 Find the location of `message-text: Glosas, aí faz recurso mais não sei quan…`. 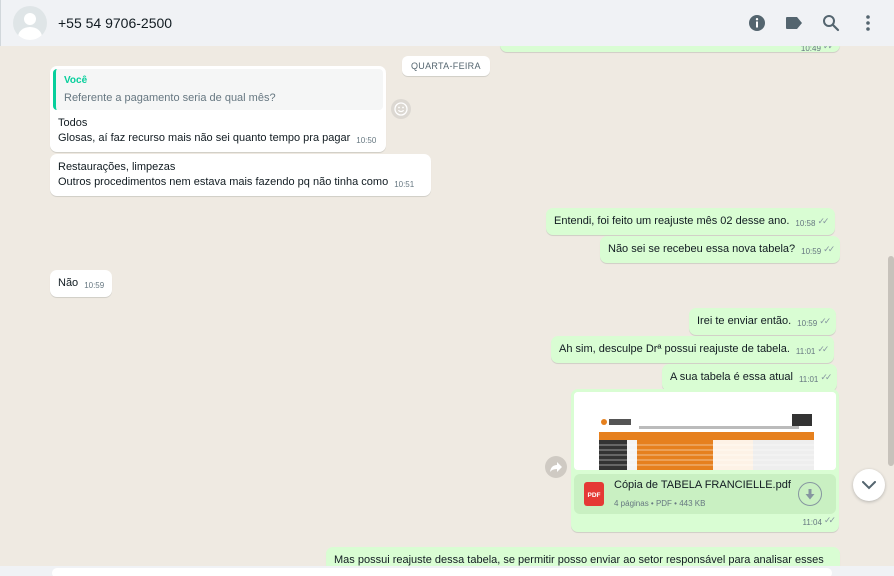

message-text: Glosas, aí faz recurso mais não sei quan… is located at coordinates (217, 138).